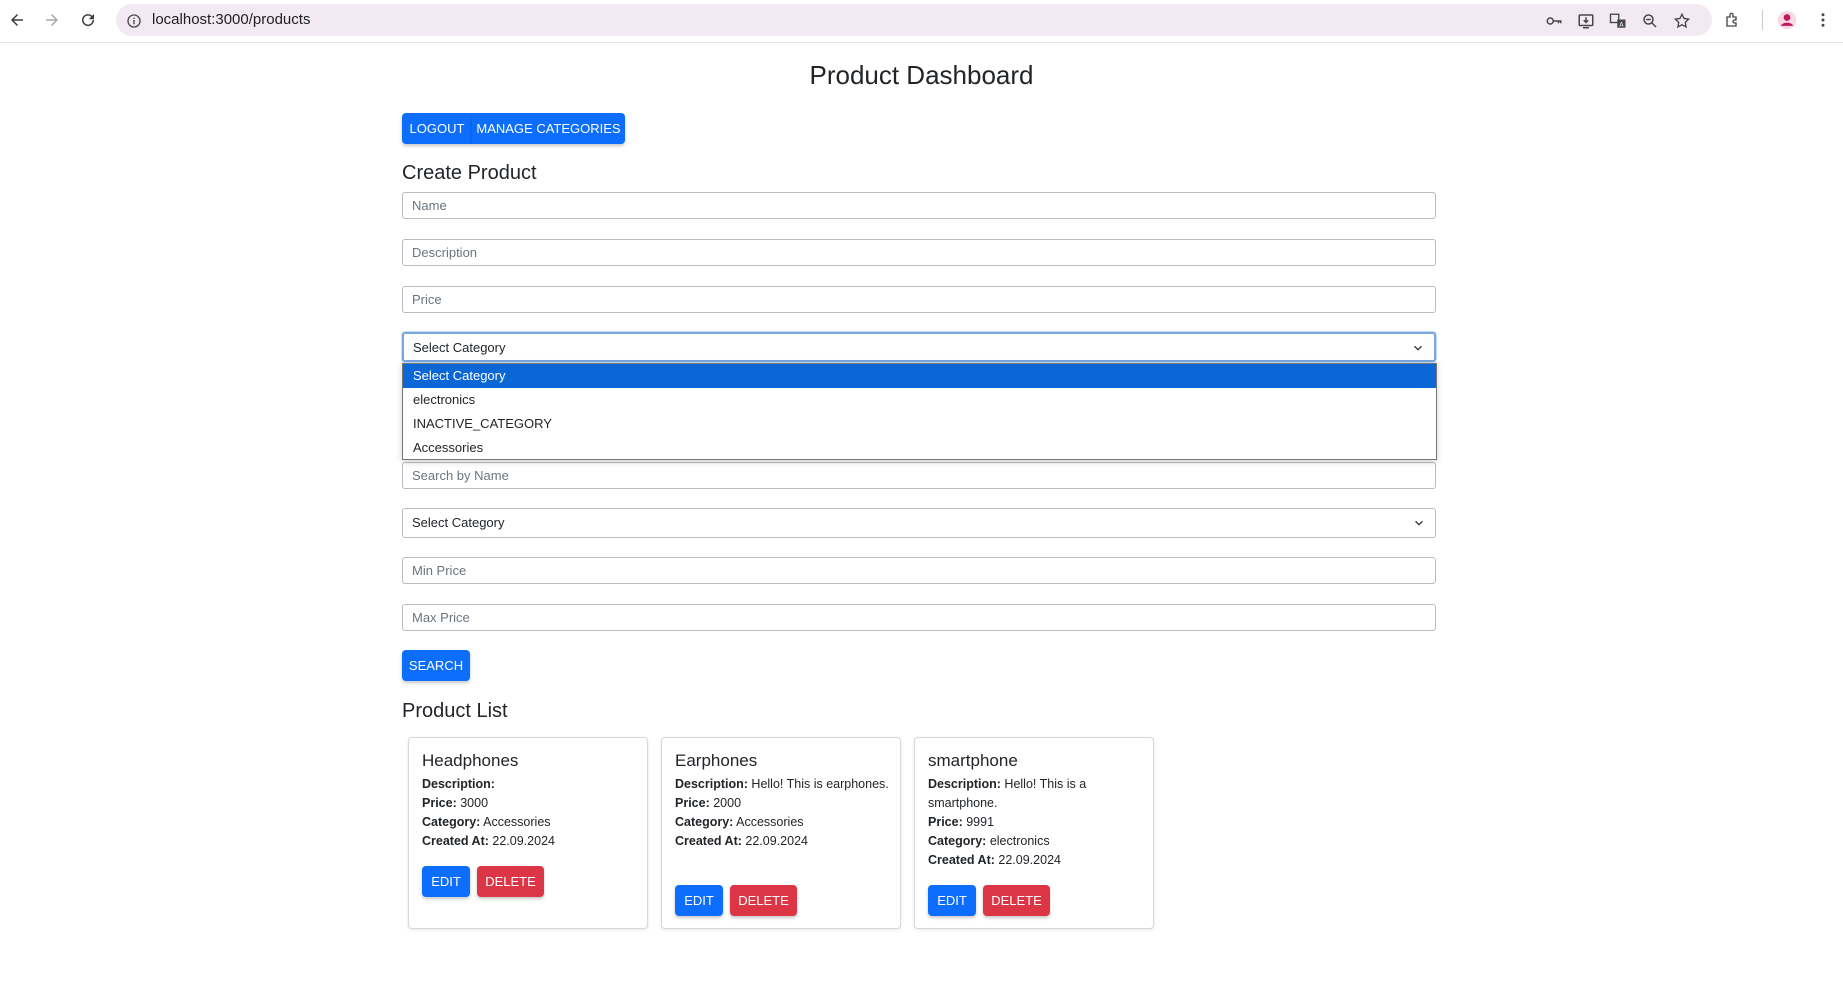  Describe the element at coordinates (921, 75) in the screenshot. I see `page-title: Product Dashboard` at that location.